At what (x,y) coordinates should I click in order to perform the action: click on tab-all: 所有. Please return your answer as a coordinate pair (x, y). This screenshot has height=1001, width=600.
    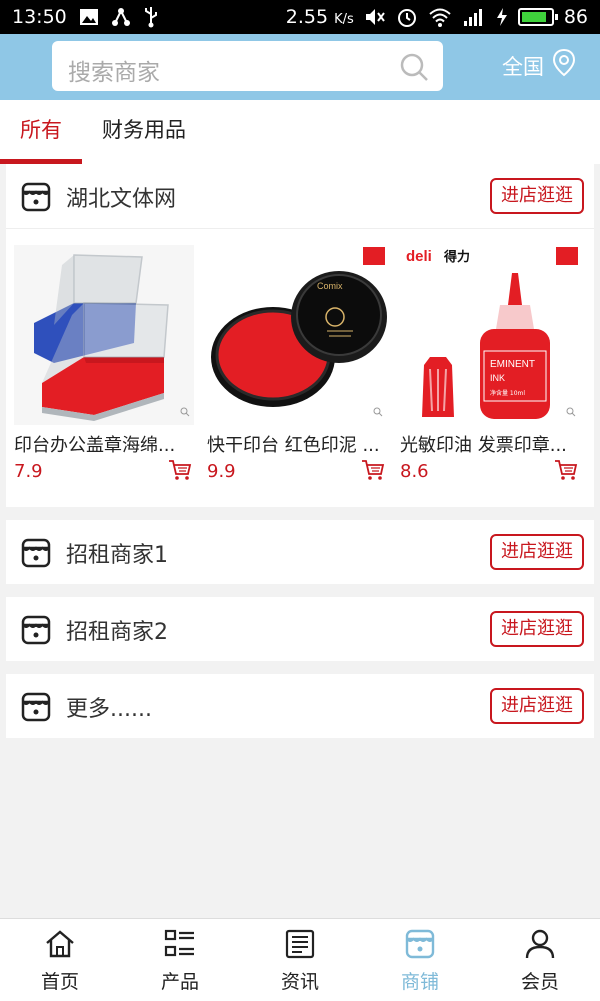
    Looking at the image, I should click on (41, 132).